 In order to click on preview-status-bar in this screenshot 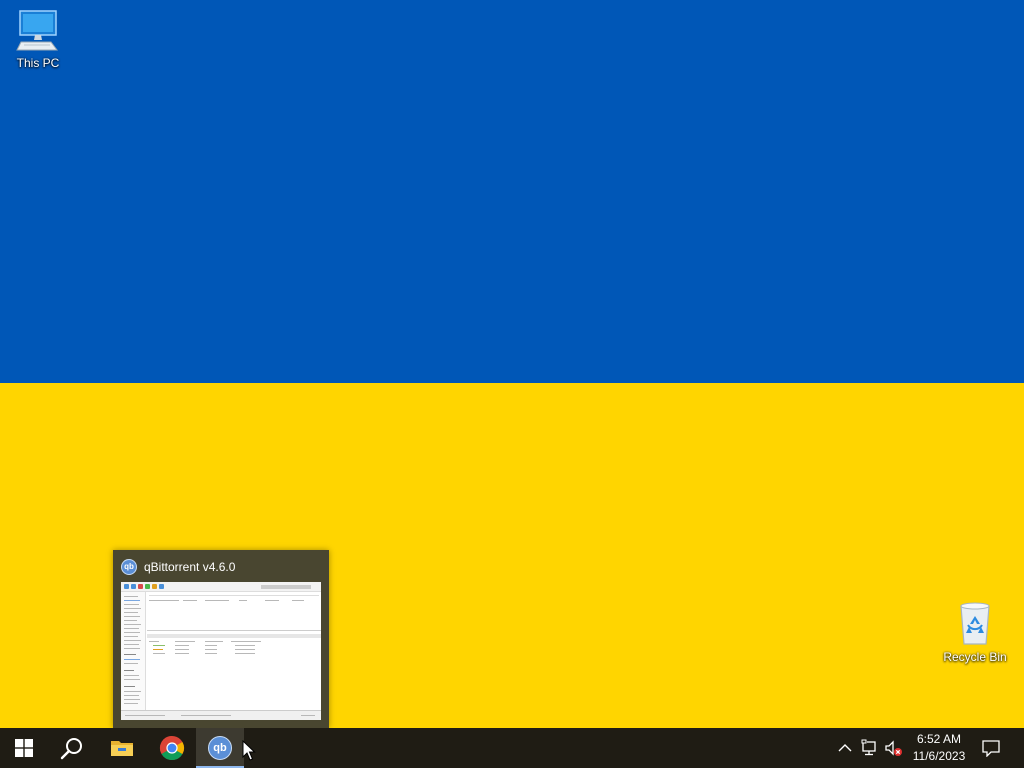, I will do `click(221, 715)`.